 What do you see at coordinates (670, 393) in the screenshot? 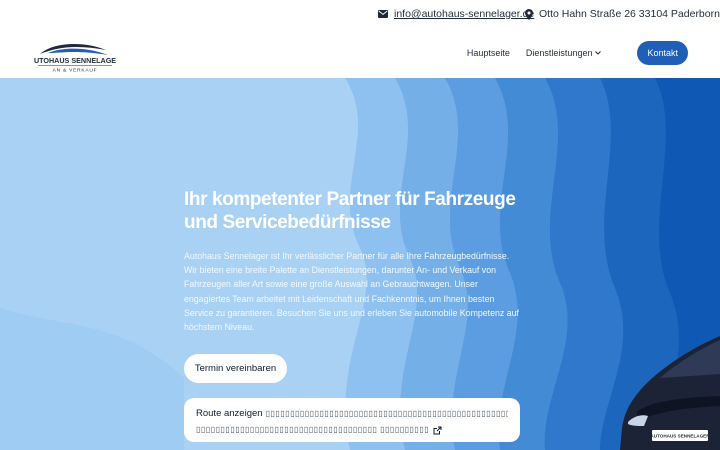
I see `car-image: AUTOHAUS SENNELAGER` at bounding box center [670, 393].